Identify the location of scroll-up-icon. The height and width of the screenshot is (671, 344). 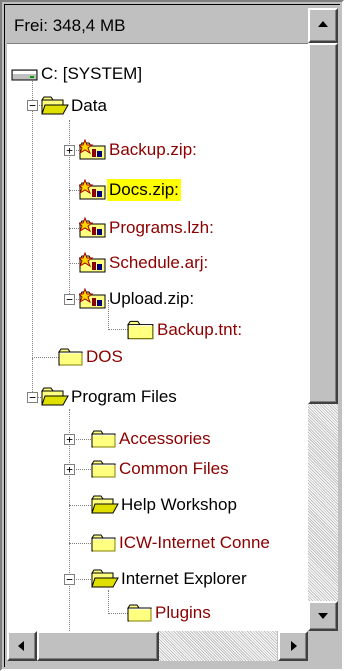
(323, 24).